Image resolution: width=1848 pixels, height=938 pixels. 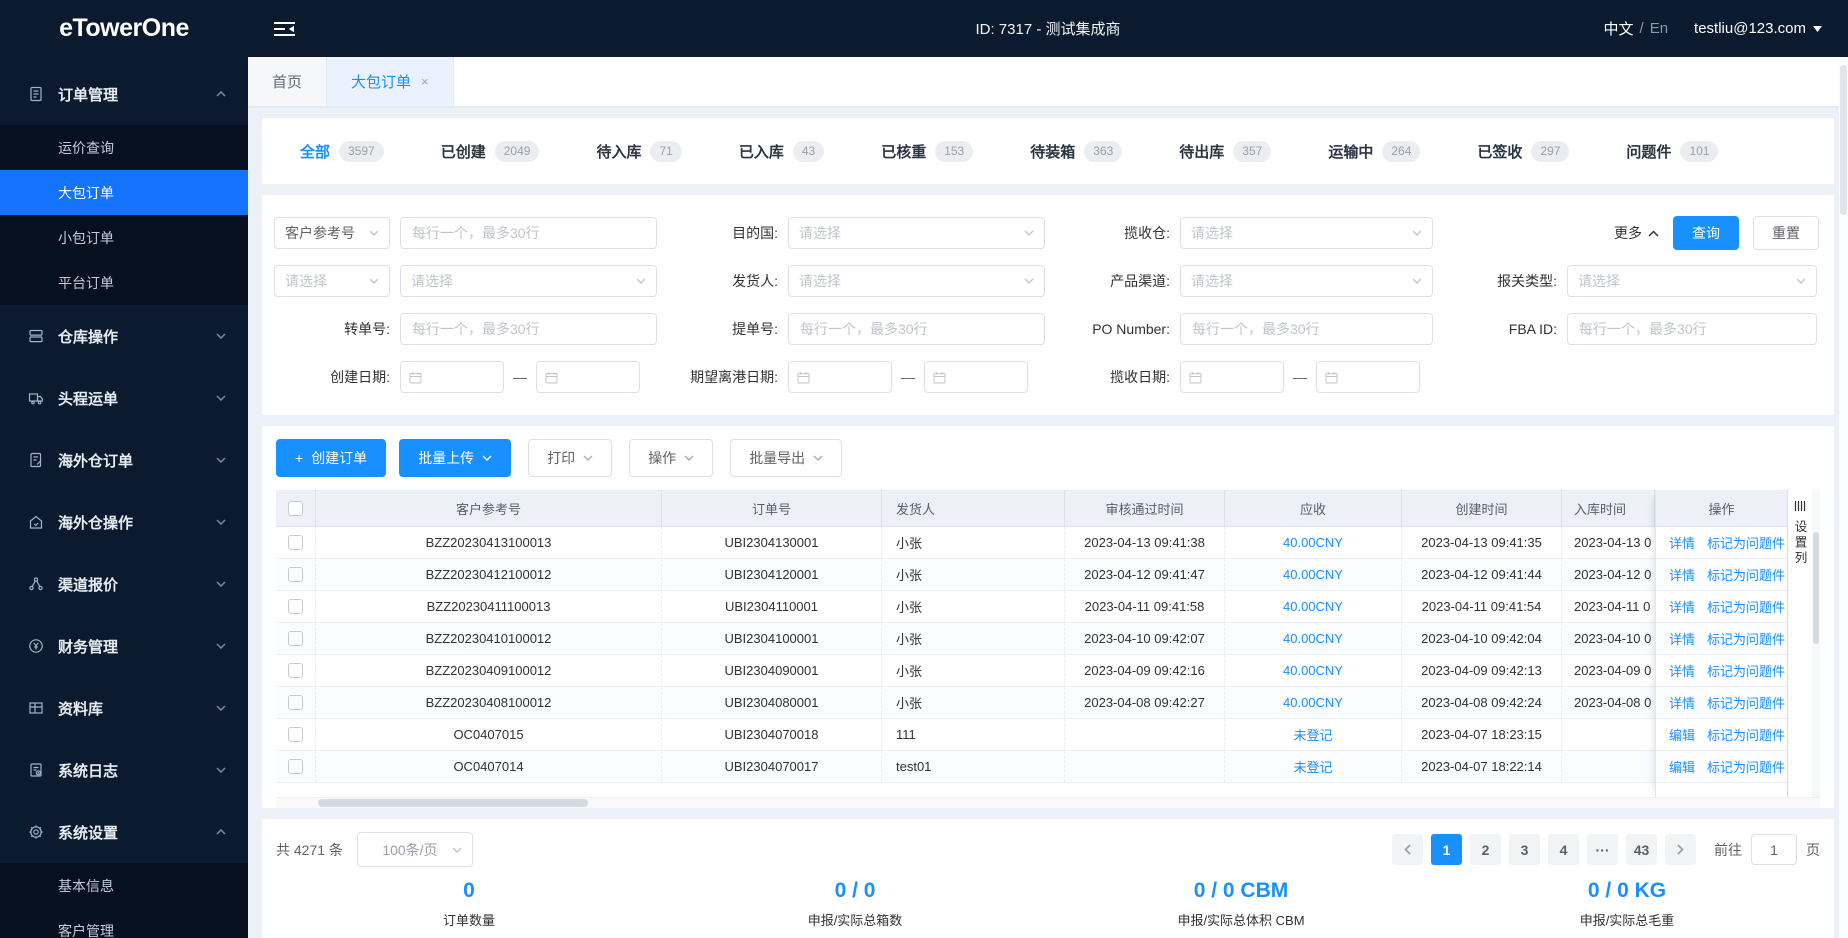 What do you see at coordinates (1313, 508) in the screenshot?
I see `col-header-receivable: 应收` at bounding box center [1313, 508].